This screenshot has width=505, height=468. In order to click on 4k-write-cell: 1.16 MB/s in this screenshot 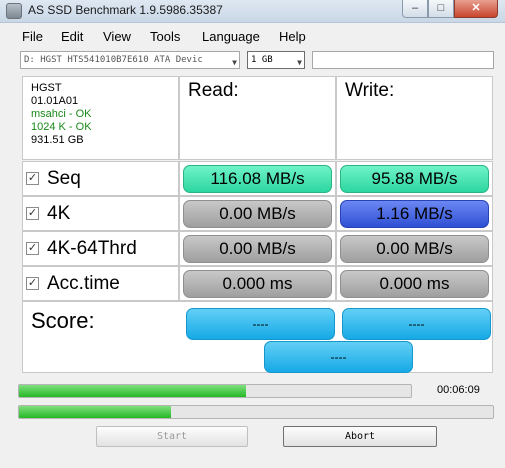, I will do `click(414, 213)`.